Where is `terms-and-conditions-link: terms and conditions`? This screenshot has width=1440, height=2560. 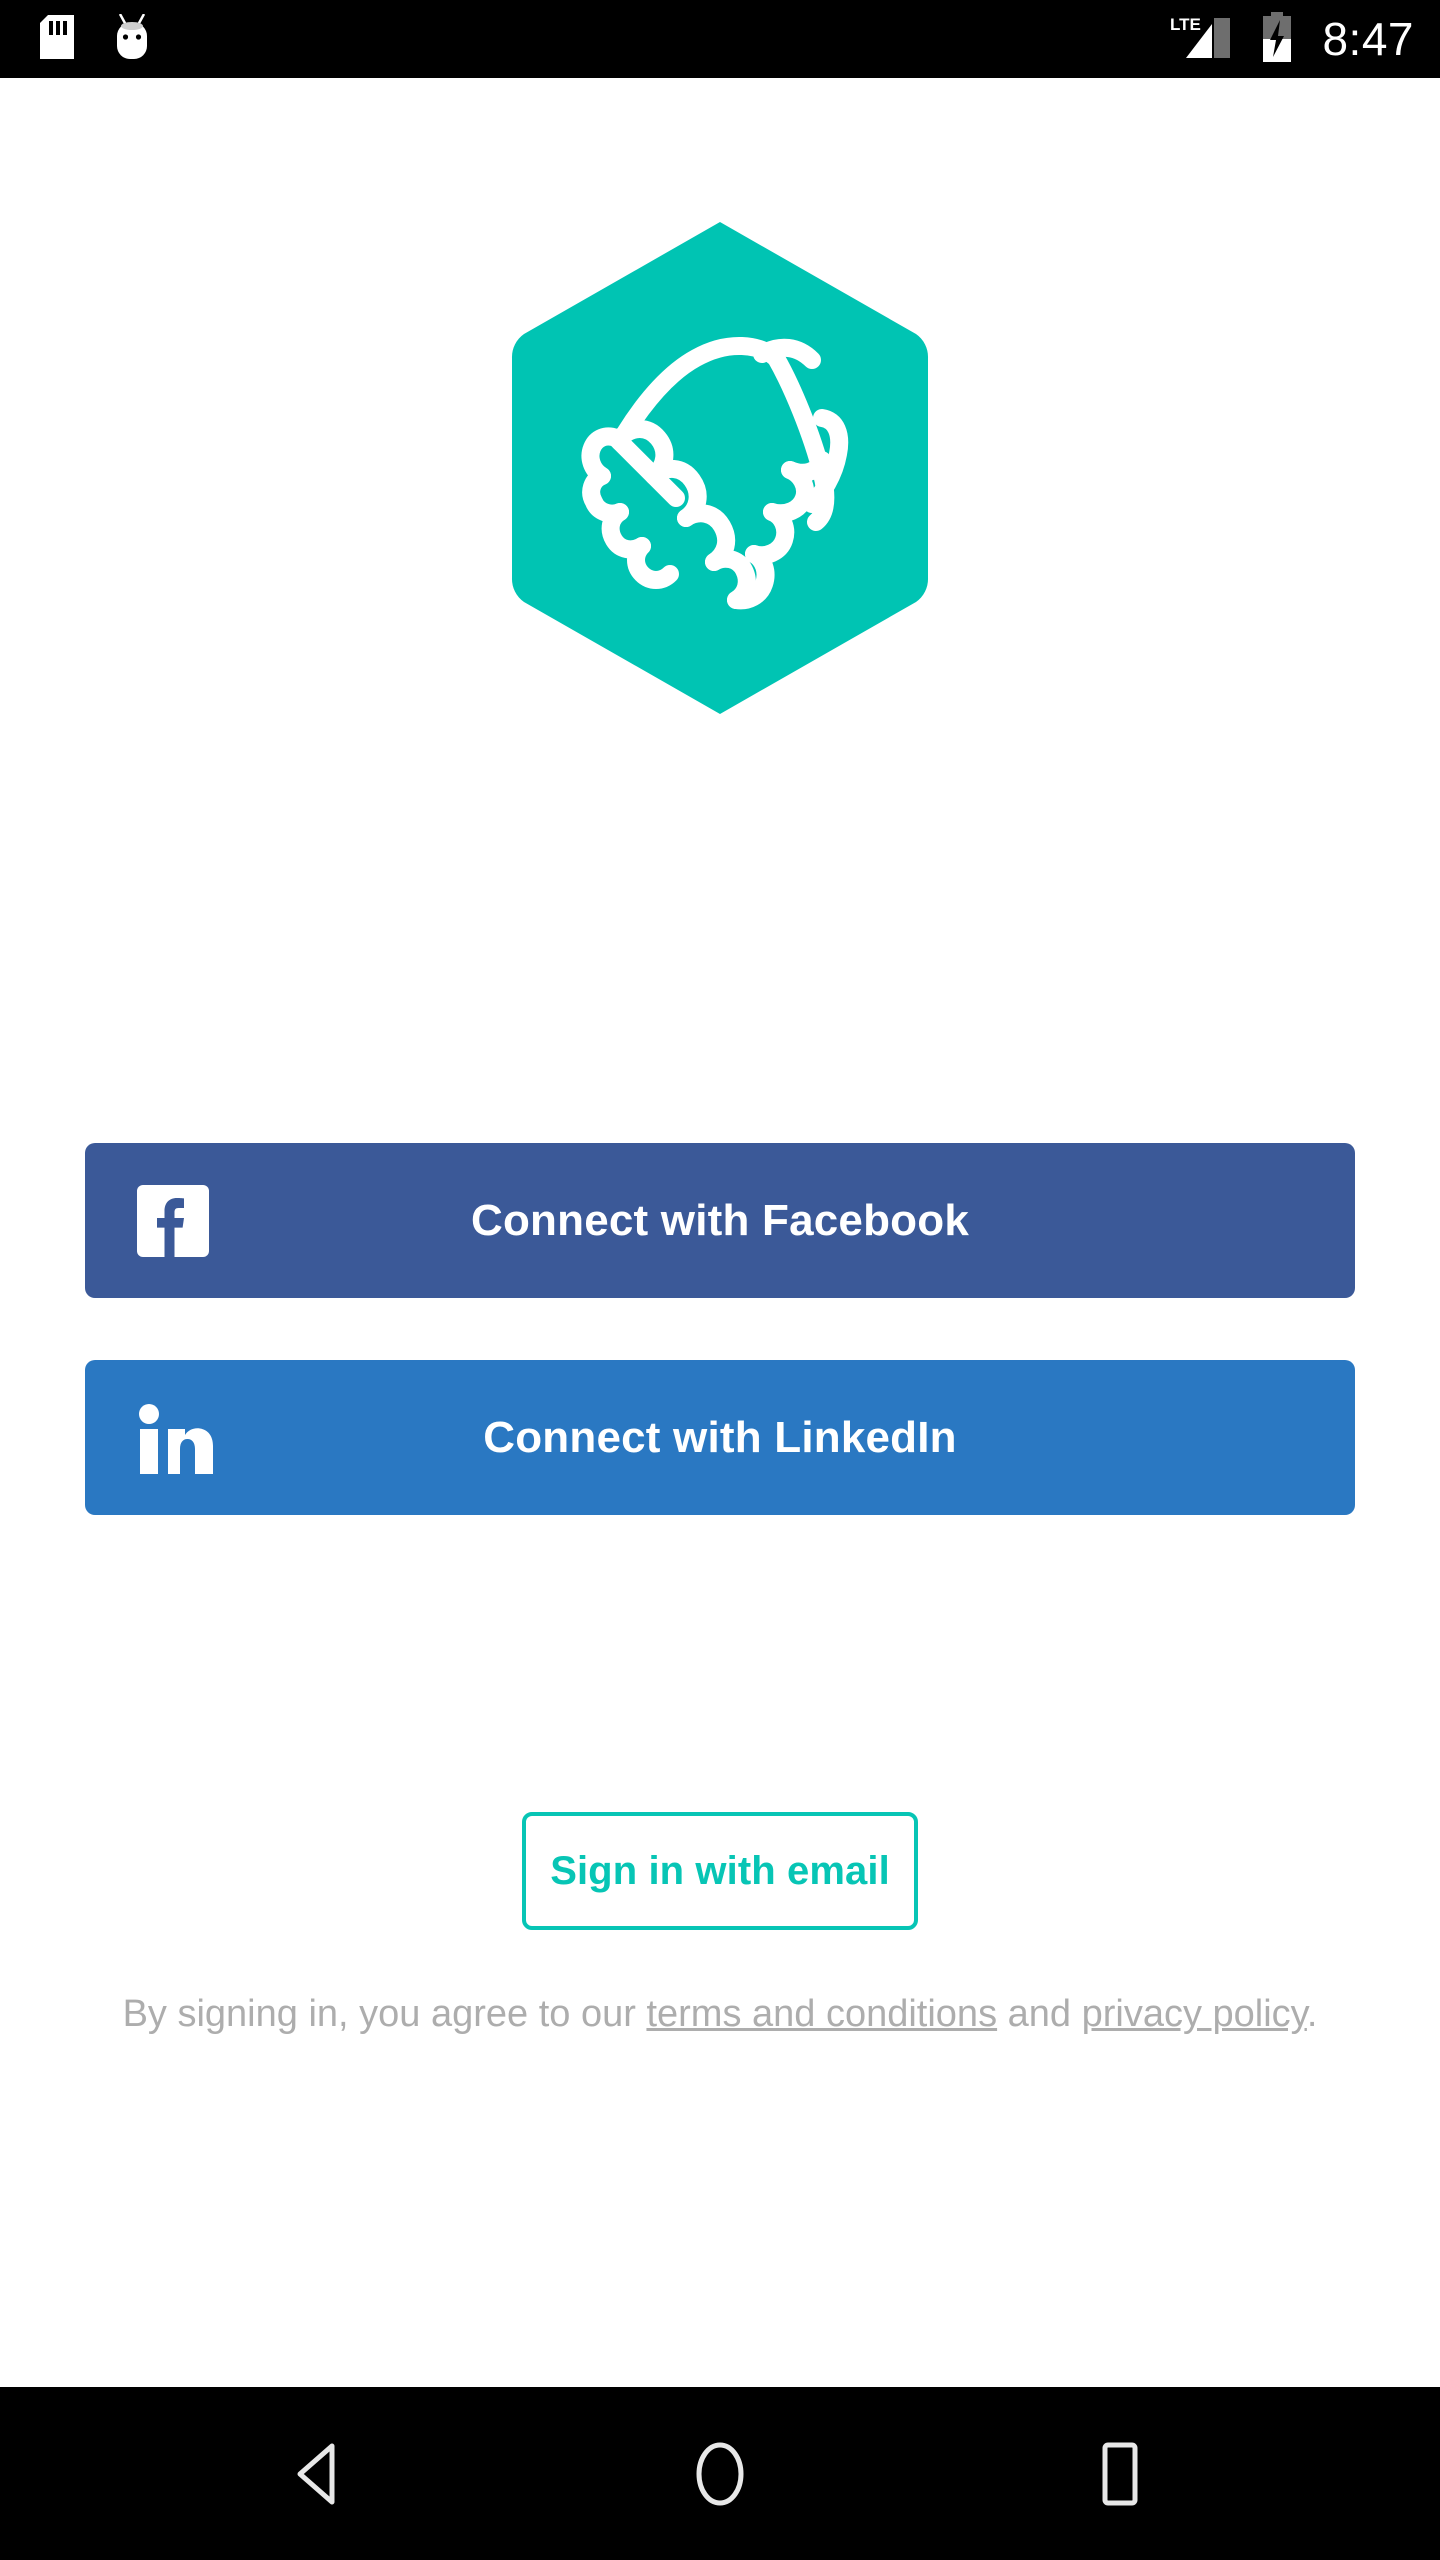
terms-and-conditions-link: terms and conditions is located at coordinates (821, 2014).